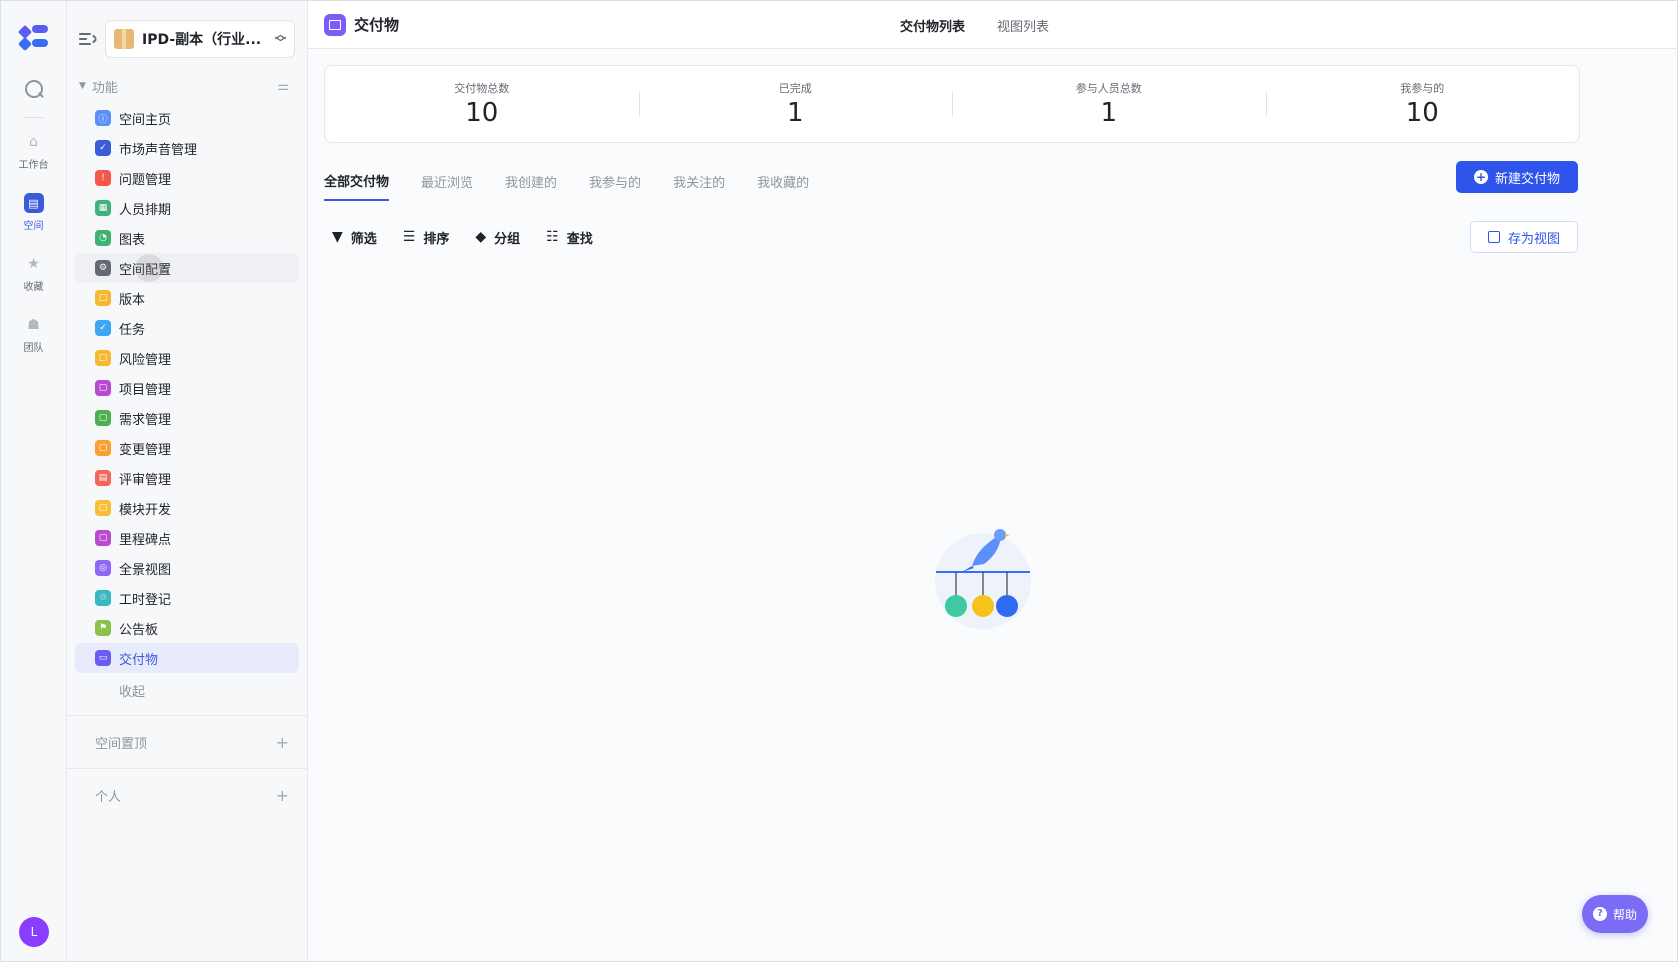 The image size is (1678, 962). I want to click on new-deliverable-button: + 新建交付物, so click(1517, 177).